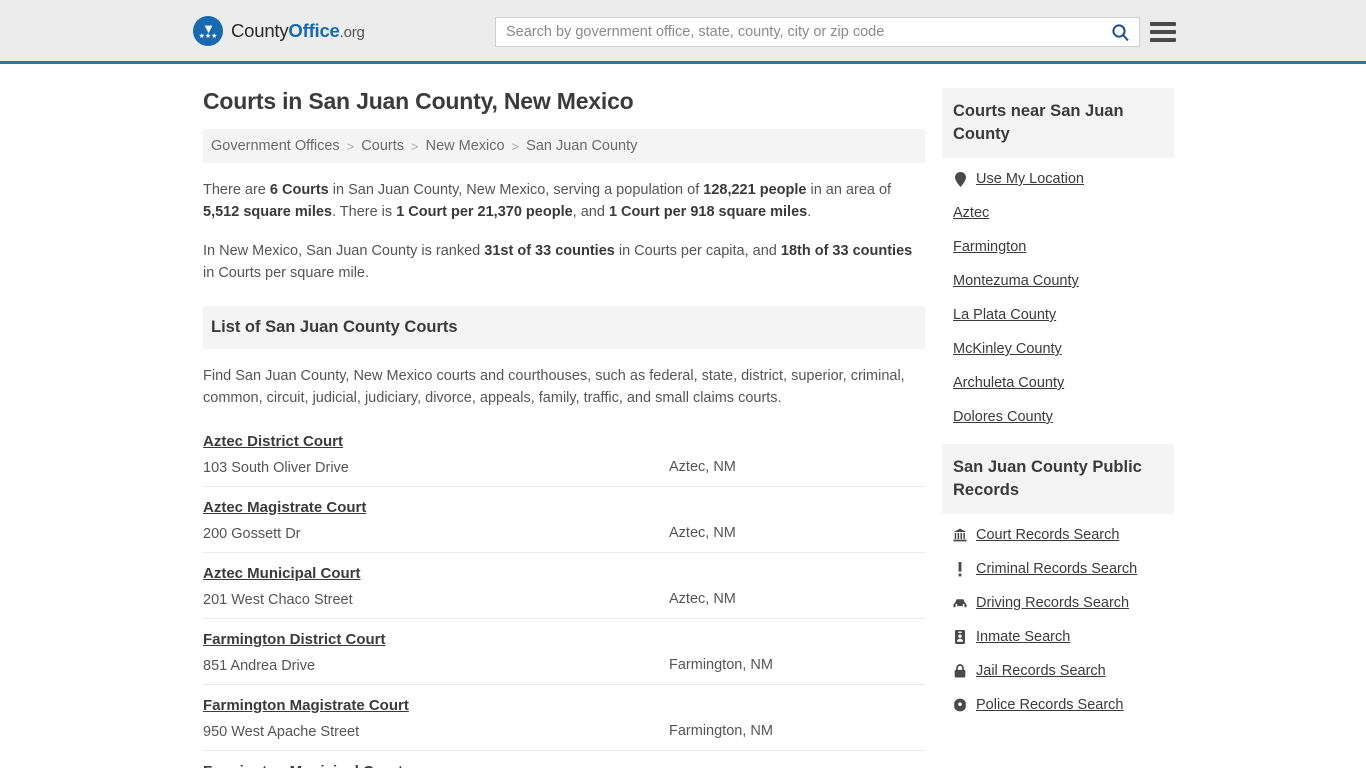 Image resolution: width=1366 pixels, height=768 pixels. What do you see at coordinates (846, 251) in the screenshot?
I see `stat-value: 18th of 33 counties` at bounding box center [846, 251].